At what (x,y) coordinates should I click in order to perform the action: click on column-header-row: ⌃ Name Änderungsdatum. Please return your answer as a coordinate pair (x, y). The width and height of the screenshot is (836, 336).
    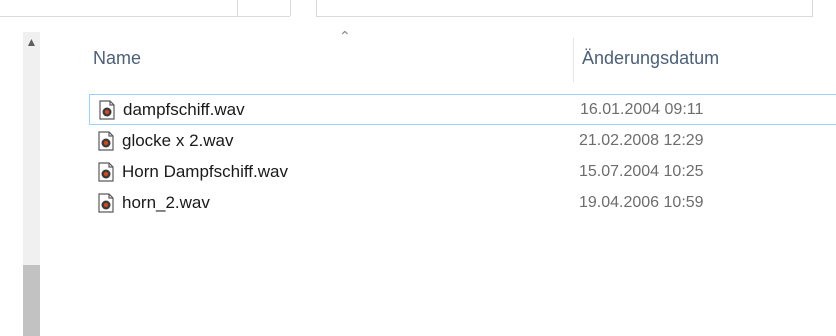
    Looking at the image, I should click on (458, 55).